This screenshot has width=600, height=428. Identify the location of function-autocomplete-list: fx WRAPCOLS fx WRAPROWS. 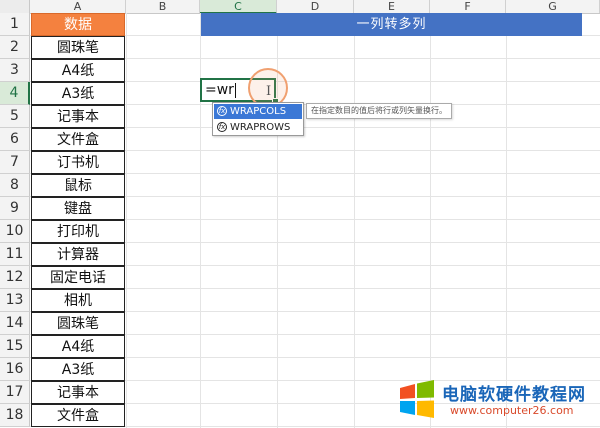
(258, 119).